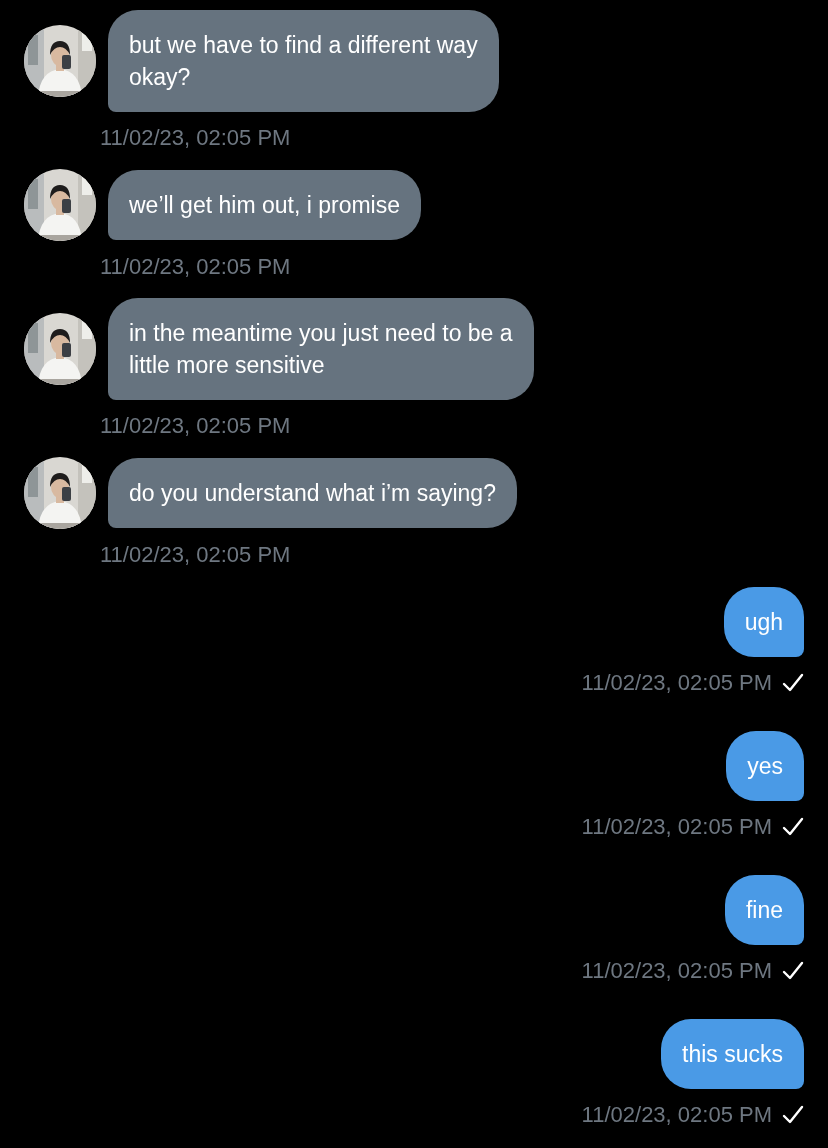  I want to click on message-bubble: this sucks, so click(732, 1054).